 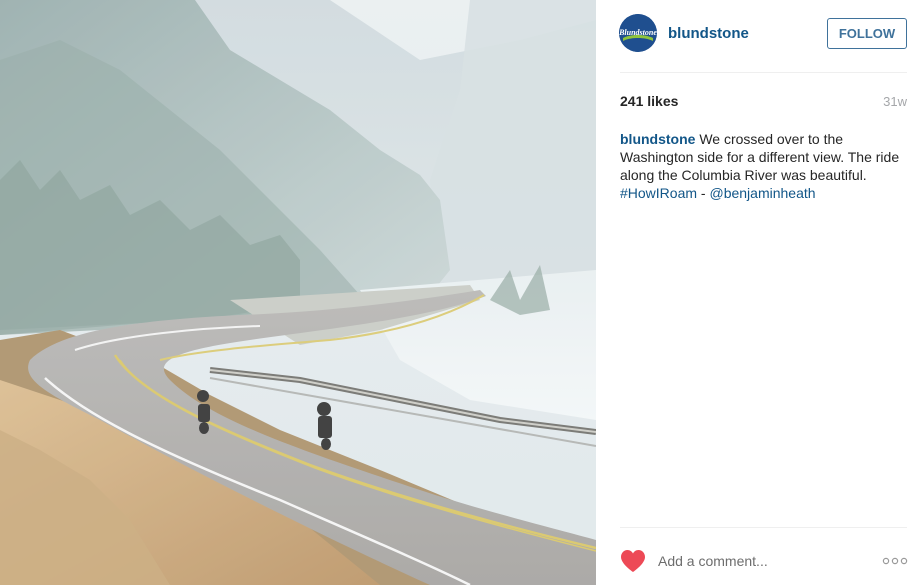 What do you see at coordinates (759, 36) in the screenshot?
I see `post-header: Blundstone blundstone FOLLOW` at bounding box center [759, 36].